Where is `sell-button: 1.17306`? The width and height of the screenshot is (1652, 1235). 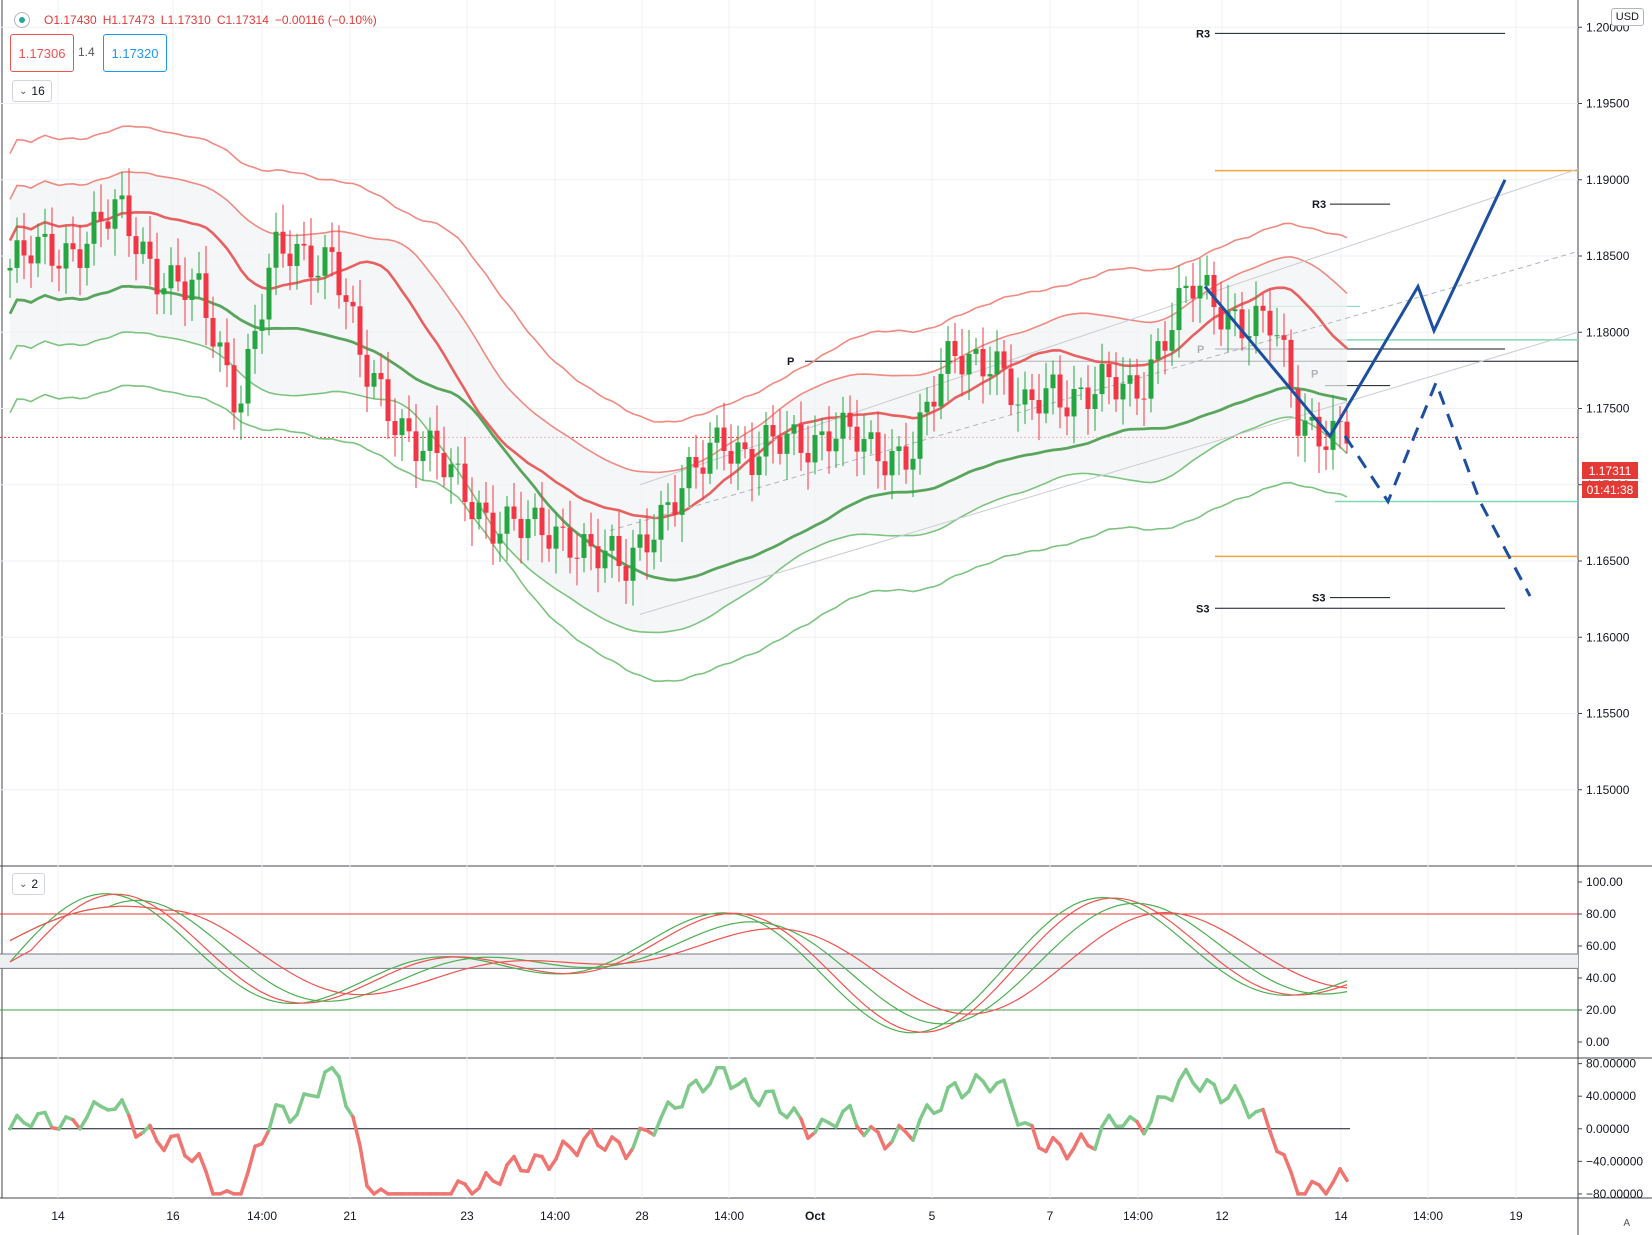
sell-button: 1.17306 is located at coordinates (42, 53).